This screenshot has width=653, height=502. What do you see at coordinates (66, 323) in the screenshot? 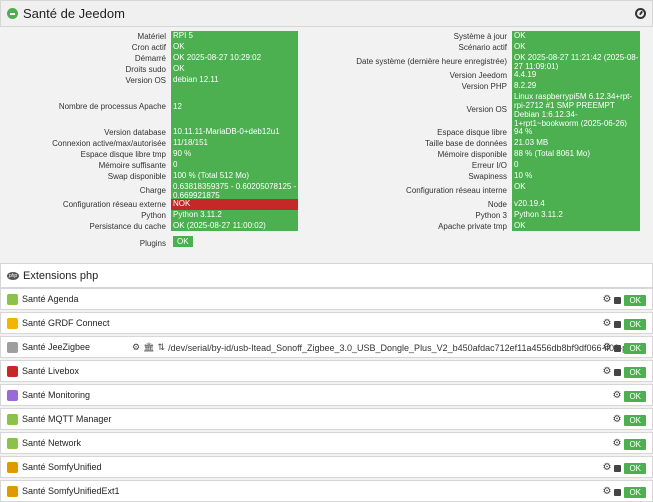
I see `plugin-name: Santé GRDF Connect` at bounding box center [66, 323].